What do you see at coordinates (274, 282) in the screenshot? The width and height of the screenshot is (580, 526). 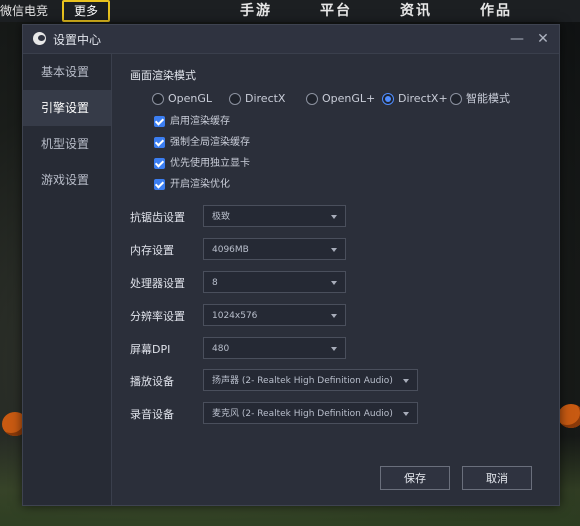 I see `processor-select: 8` at bounding box center [274, 282].